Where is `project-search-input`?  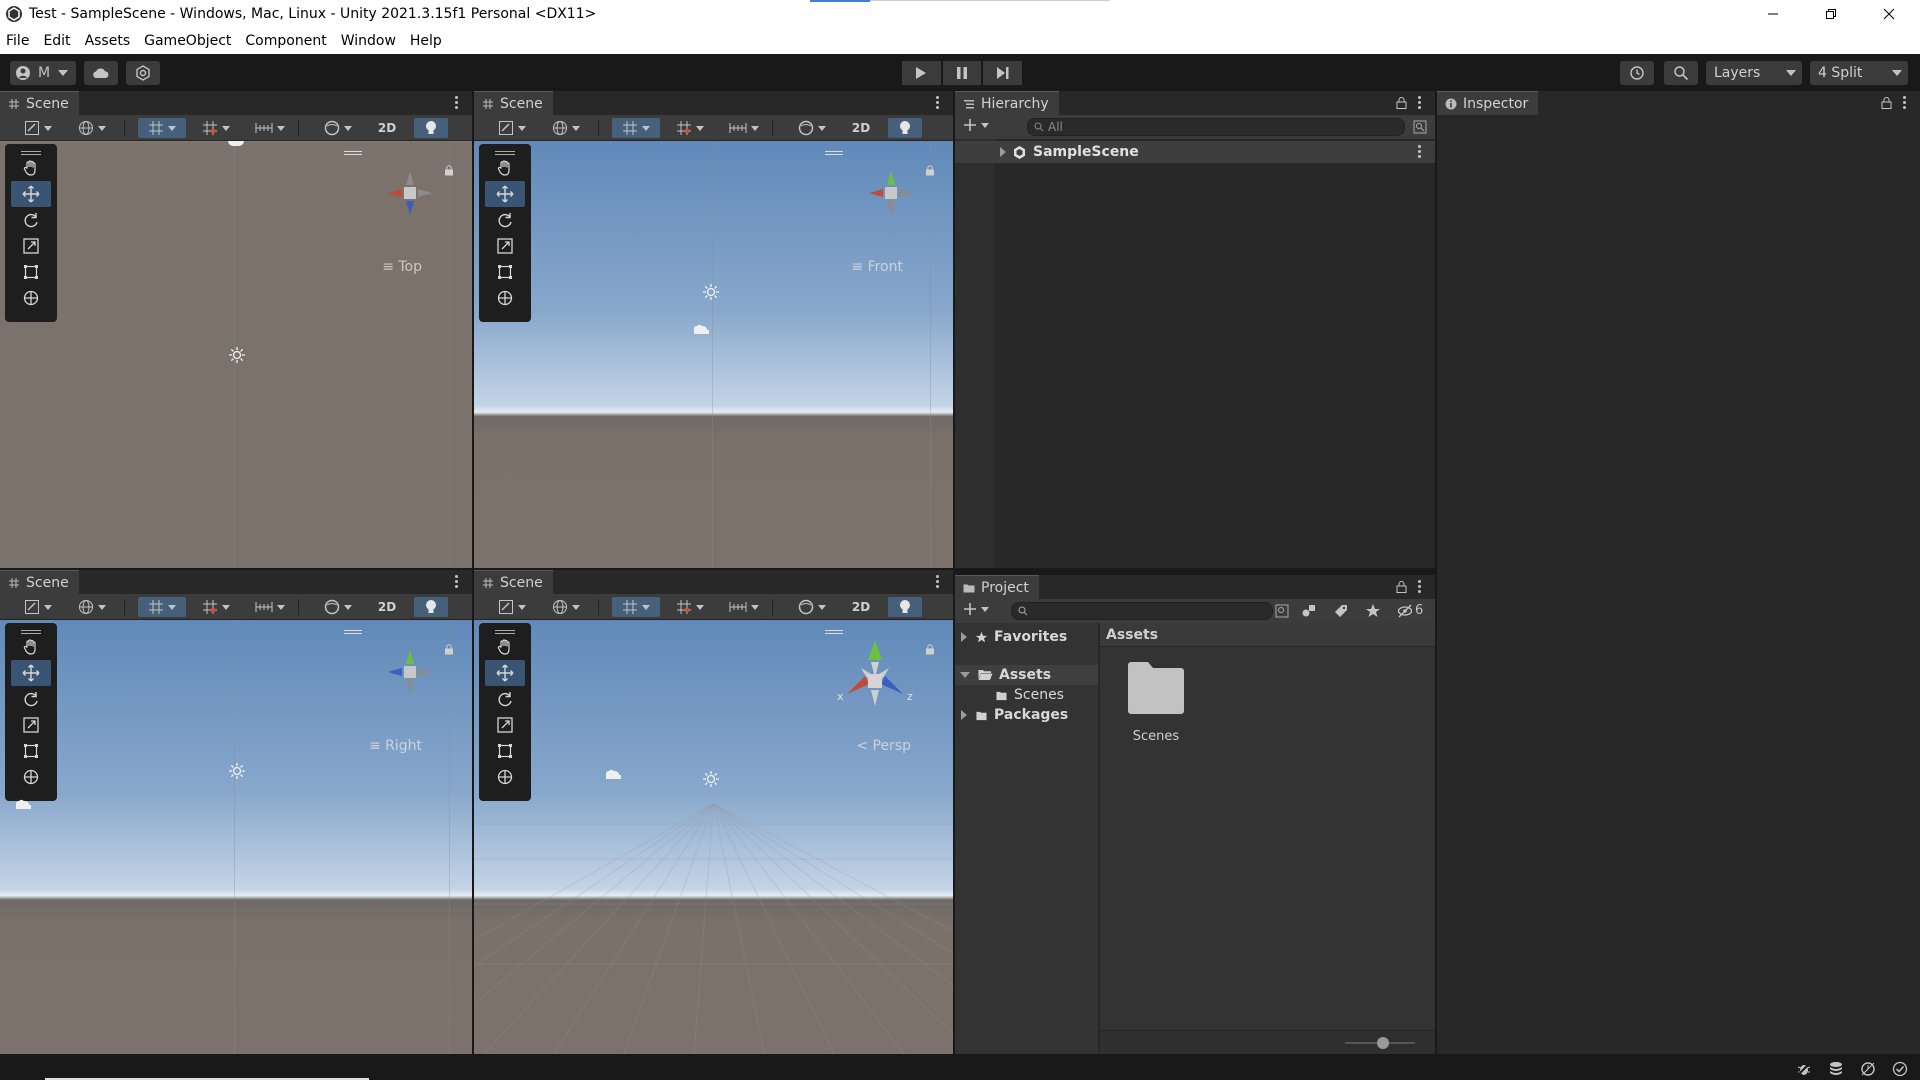 project-search-input is located at coordinates (1142, 611).